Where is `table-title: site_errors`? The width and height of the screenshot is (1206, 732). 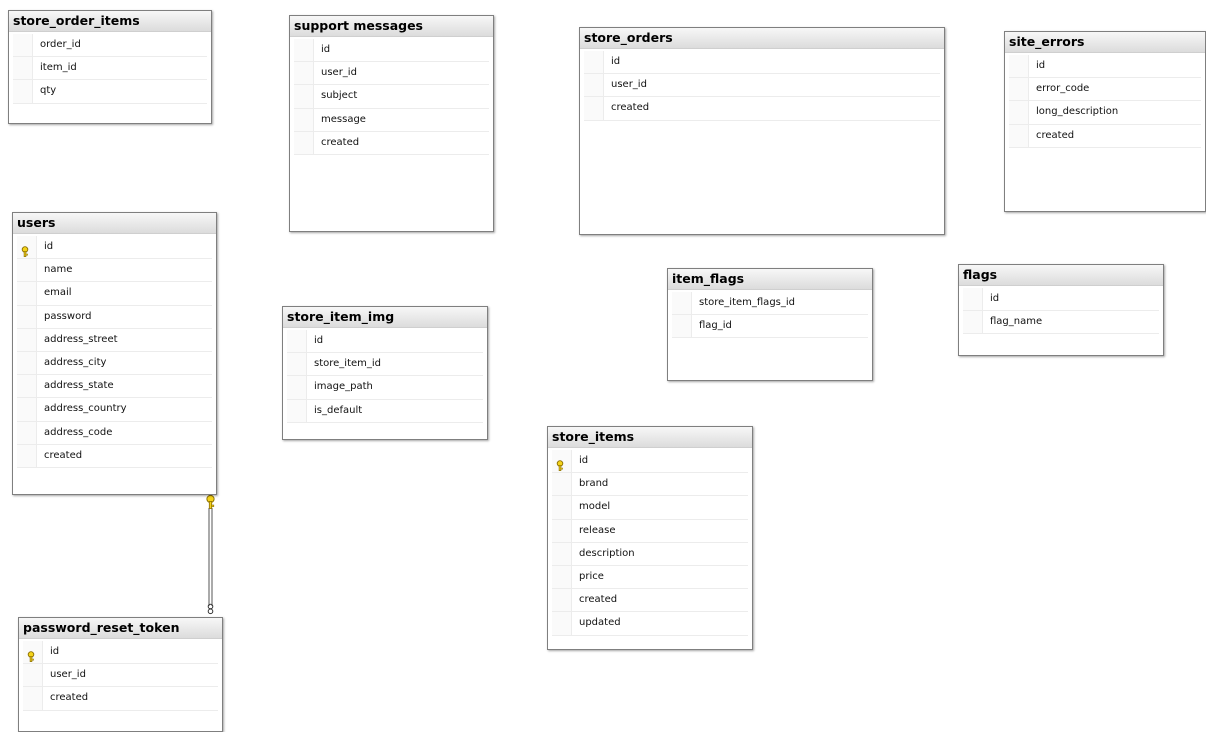 table-title: site_errors is located at coordinates (1105, 42).